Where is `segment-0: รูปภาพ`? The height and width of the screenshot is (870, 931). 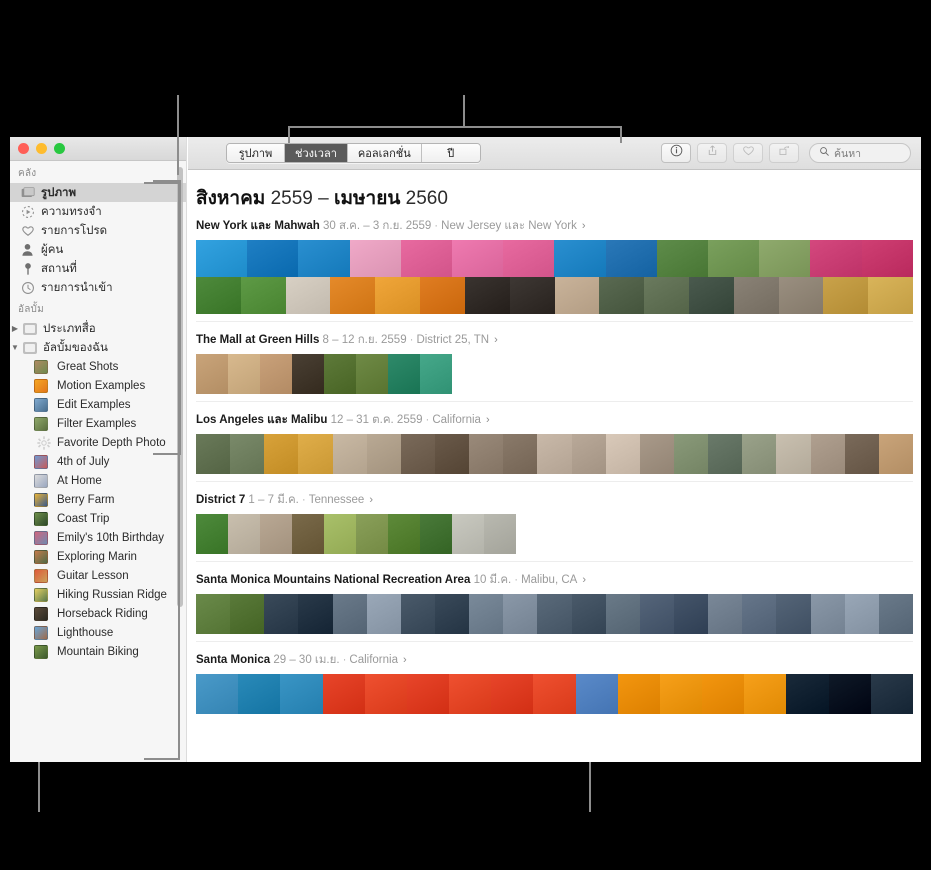 segment-0: รูปภาพ is located at coordinates (256, 153).